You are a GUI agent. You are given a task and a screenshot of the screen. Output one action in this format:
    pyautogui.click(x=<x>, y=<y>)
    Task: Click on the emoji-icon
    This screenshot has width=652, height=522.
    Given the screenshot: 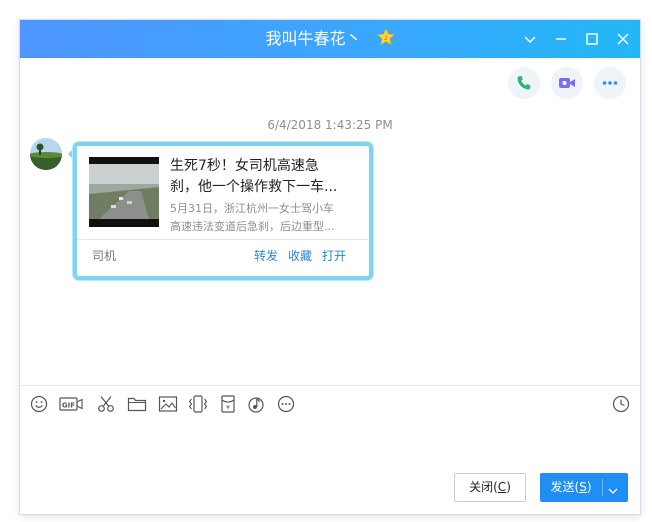 What is the action you would take?
    pyautogui.click(x=39, y=404)
    